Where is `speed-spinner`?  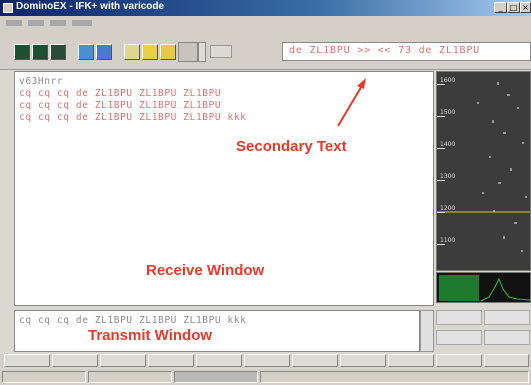
speed-spinner is located at coordinates (202, 52).